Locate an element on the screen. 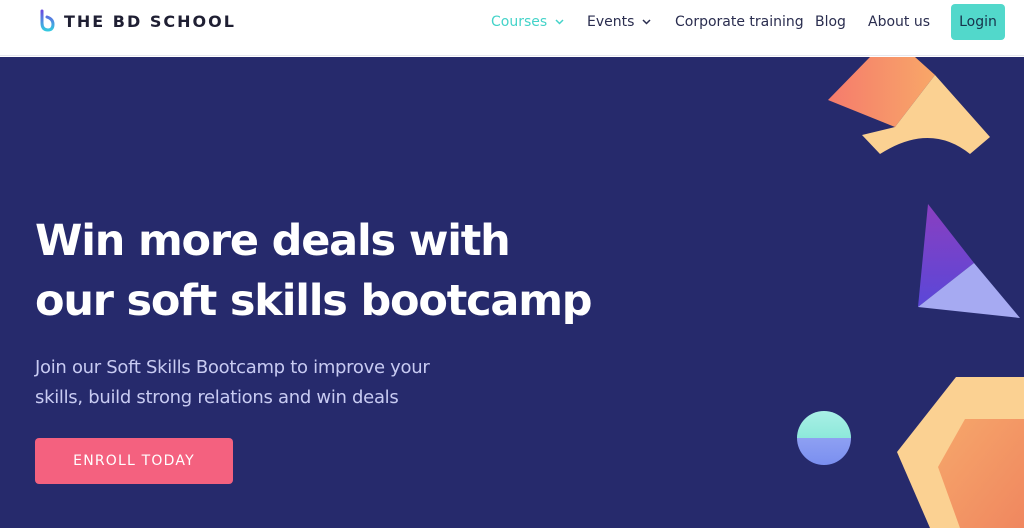 This screenshot has height=528, width=1024. nav-item-about-us: About us is located at coordinates (899, 22).